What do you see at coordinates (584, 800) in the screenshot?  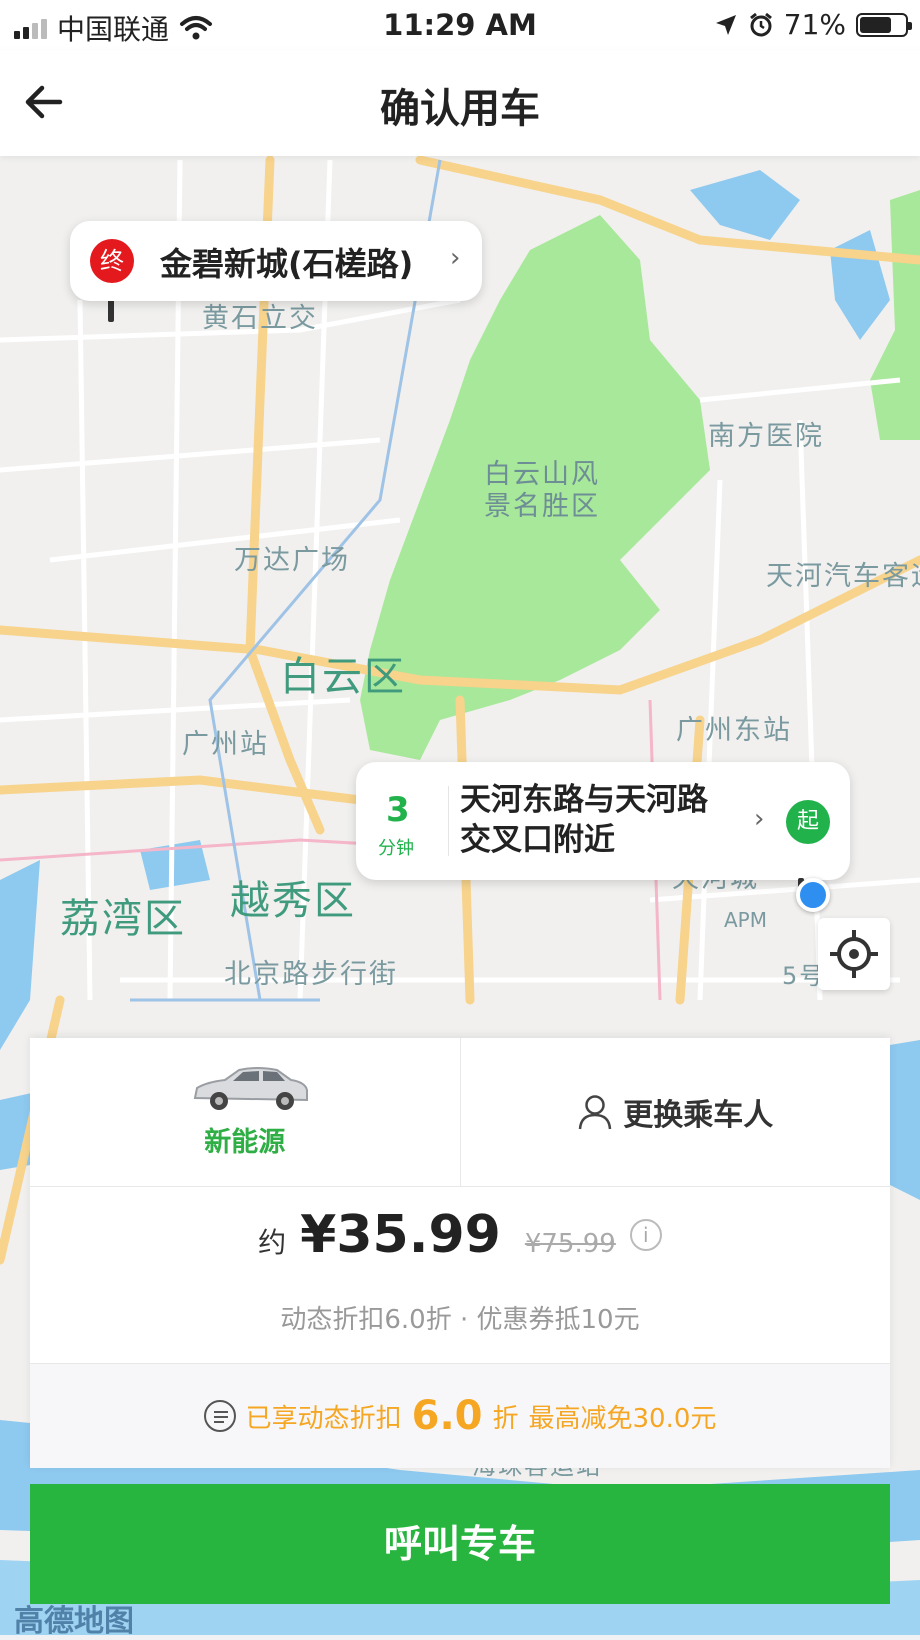 I see `pickup-label-line1: 天河东路与天河路` at bounding box center [584, 800].